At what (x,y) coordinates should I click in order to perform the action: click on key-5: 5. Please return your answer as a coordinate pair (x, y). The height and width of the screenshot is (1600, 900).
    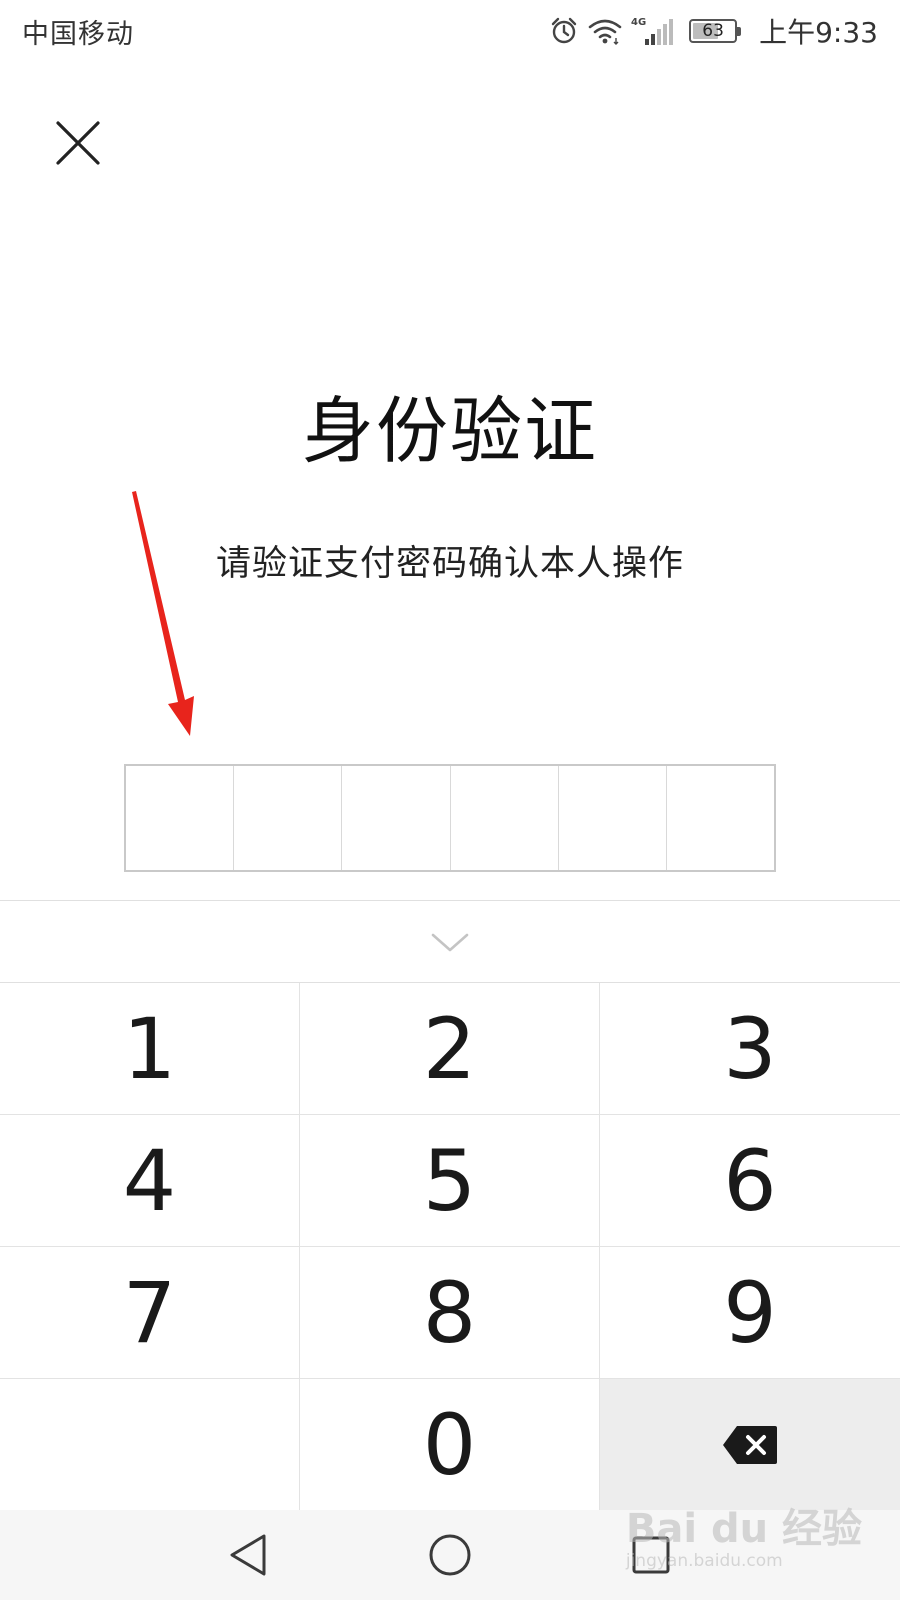
    Looking at the image, I should click on (450, 1181).